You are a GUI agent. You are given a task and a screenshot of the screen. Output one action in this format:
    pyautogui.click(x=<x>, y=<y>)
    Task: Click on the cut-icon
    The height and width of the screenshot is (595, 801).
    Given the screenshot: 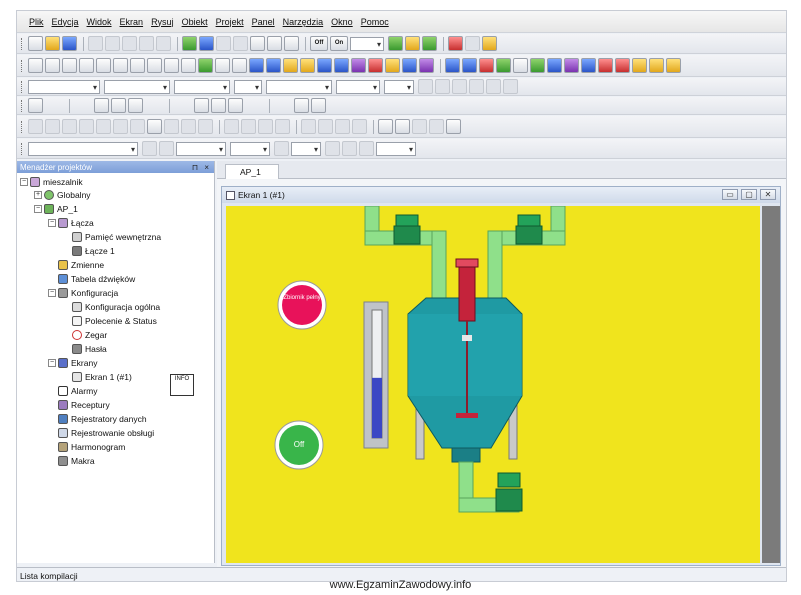 What is the action you would take?
    pyautogui.click(x=95, y=43)
    